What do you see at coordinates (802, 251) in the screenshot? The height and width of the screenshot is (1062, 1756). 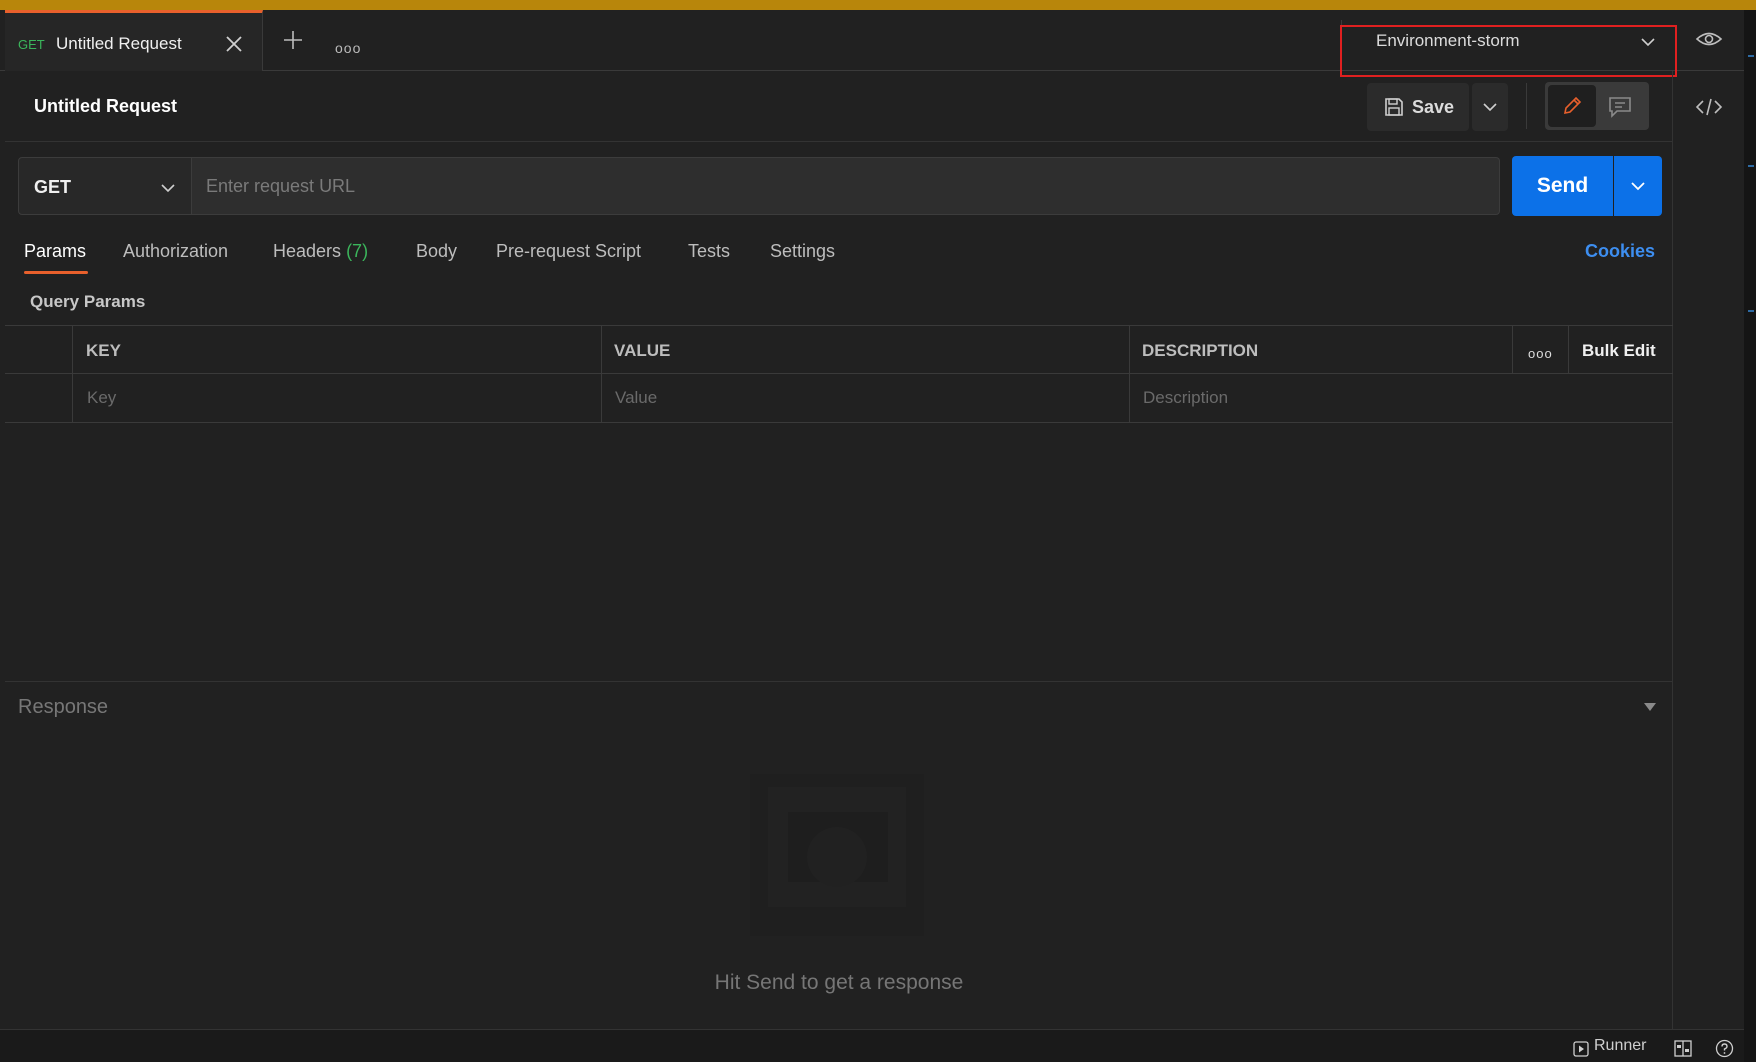 I see `tab-settings: Settings` at bounding box center [802, 251].